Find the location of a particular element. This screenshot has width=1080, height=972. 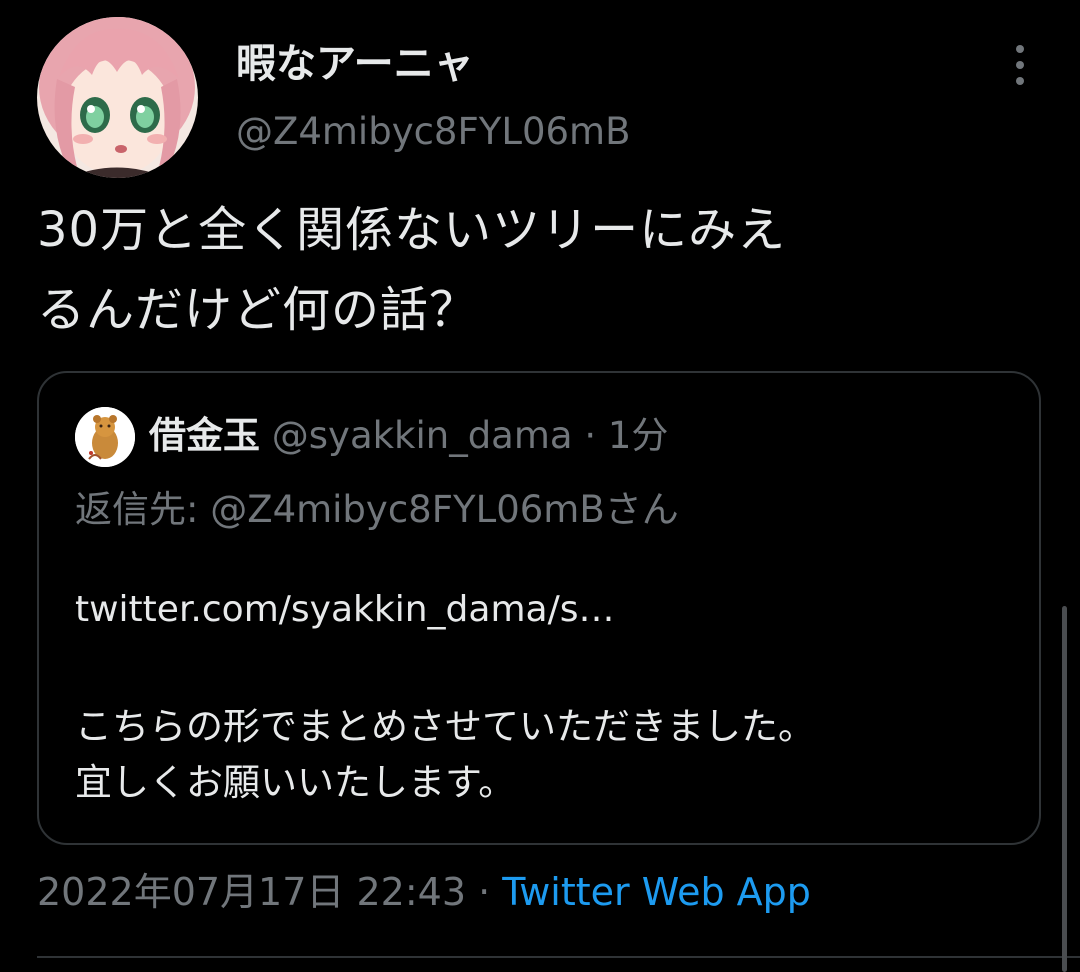

tweet-timestamp: 2022年07月17日 22:43 is located at coordinates (251, 892).